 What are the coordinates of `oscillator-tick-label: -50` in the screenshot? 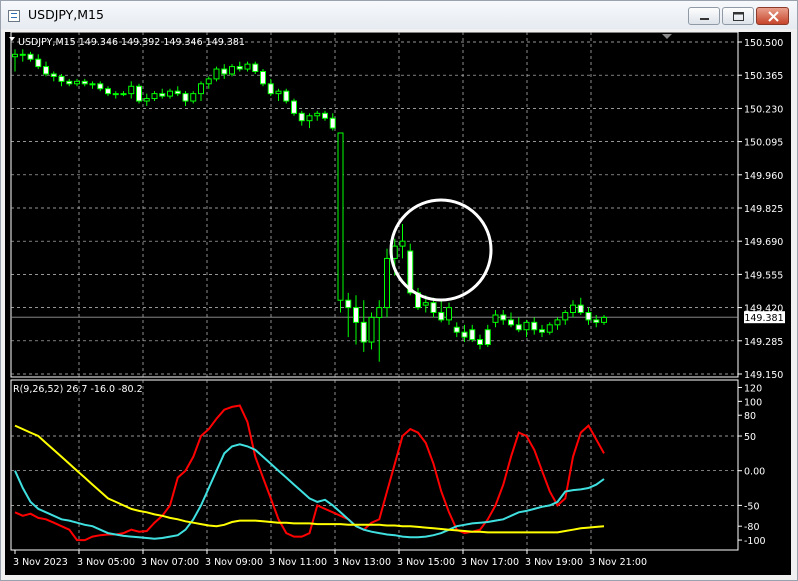 It's located at (752, 506).